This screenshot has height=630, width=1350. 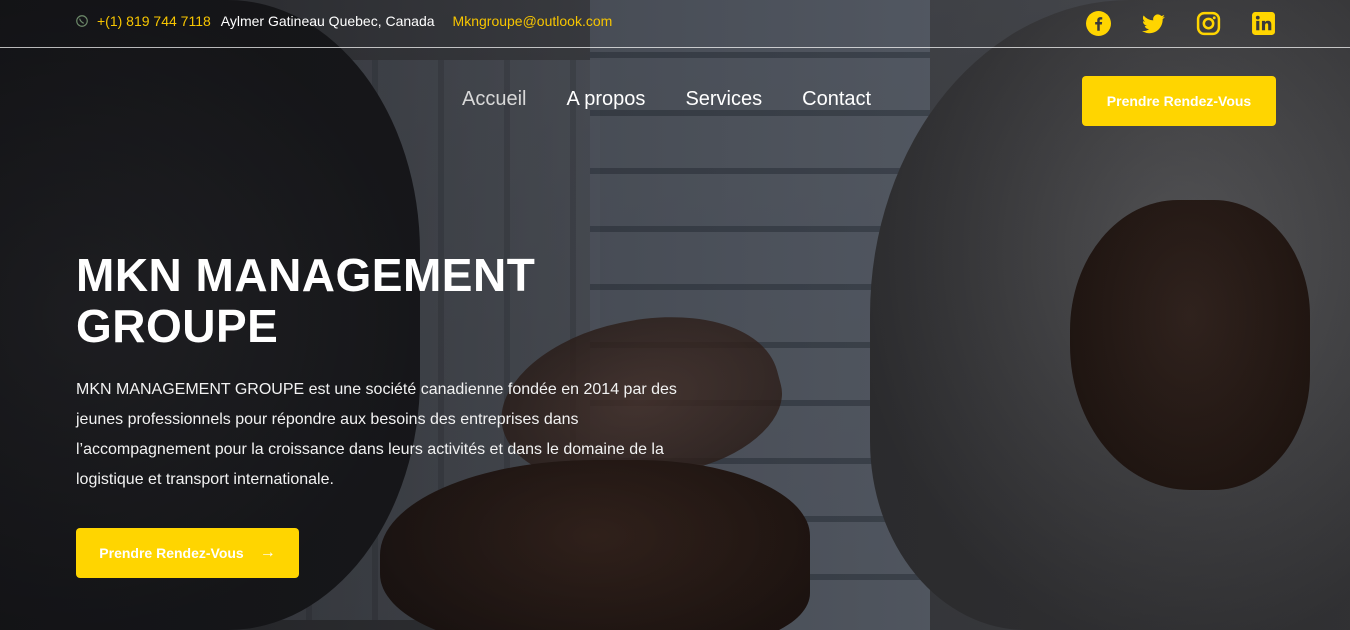 What do you see at coordinates (327, 21) in the screenshot?
I see `address-text: Aylmer Gatineau Quebec, Canada` at bounding box center [327, 21].